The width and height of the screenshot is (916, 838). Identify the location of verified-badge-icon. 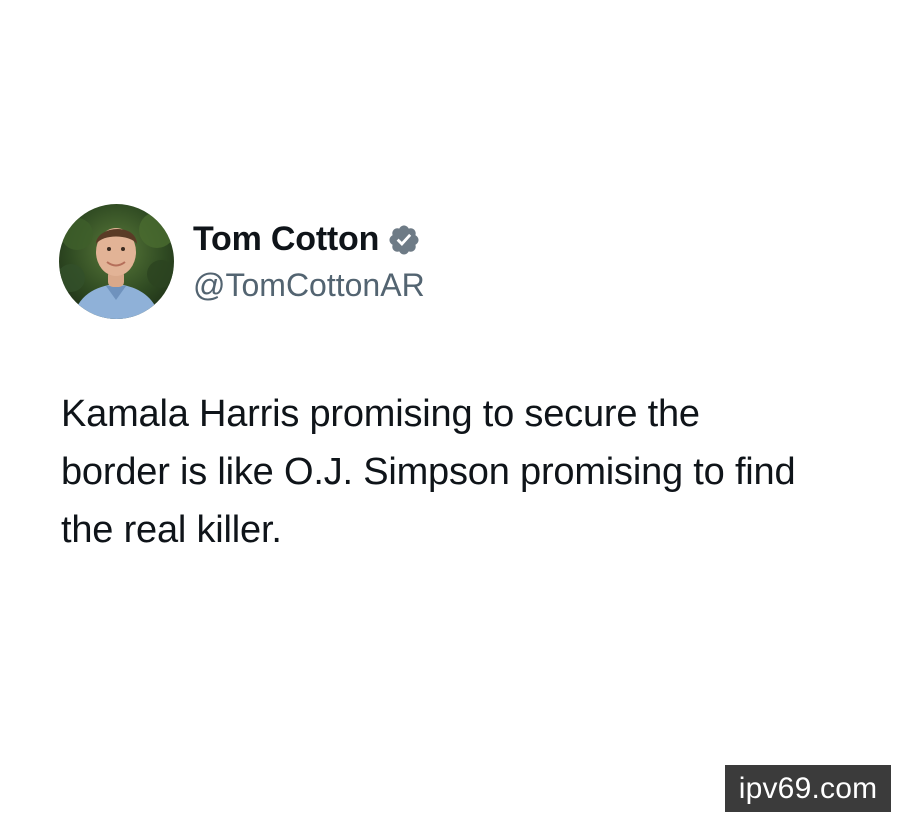
(404, 240).